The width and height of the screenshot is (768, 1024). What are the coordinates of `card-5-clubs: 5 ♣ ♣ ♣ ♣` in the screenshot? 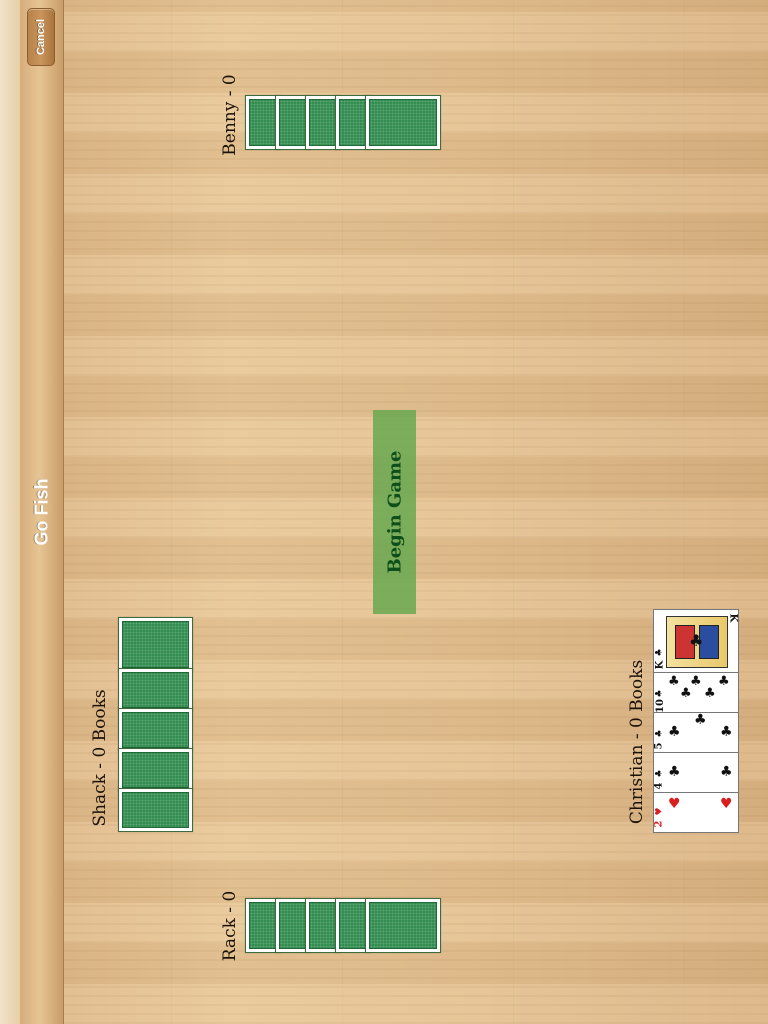 It's located at (696, 732).